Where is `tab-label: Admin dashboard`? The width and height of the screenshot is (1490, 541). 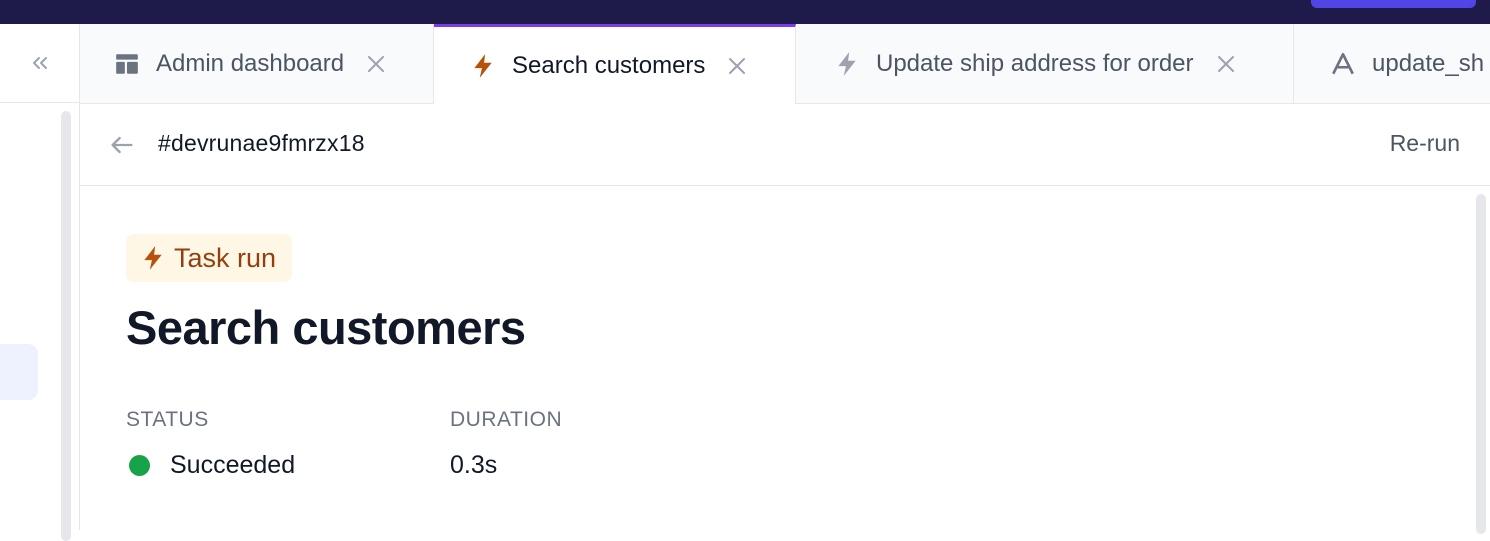 tab-label: Admin dashboard is located at coordinates (250, 63).